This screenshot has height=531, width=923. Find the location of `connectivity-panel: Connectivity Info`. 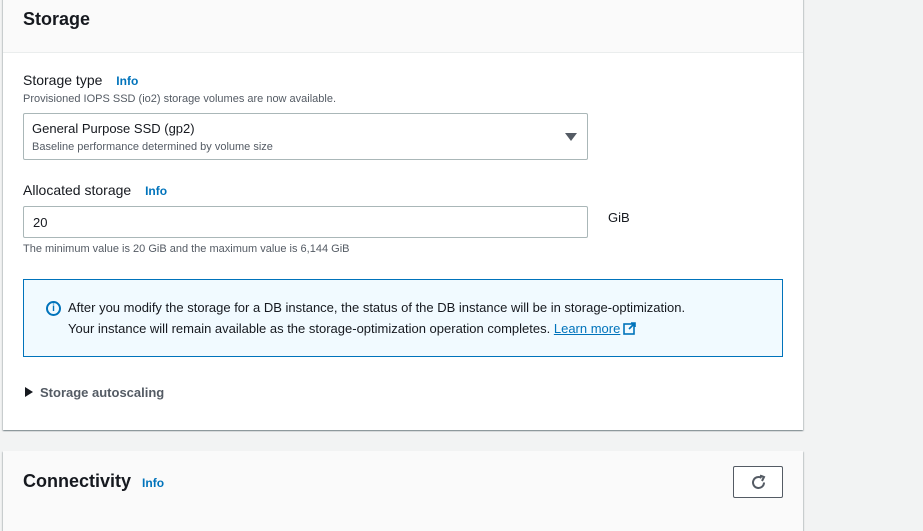

connectivity-panel: Connectivity Info is located at coordinates (403, 491).